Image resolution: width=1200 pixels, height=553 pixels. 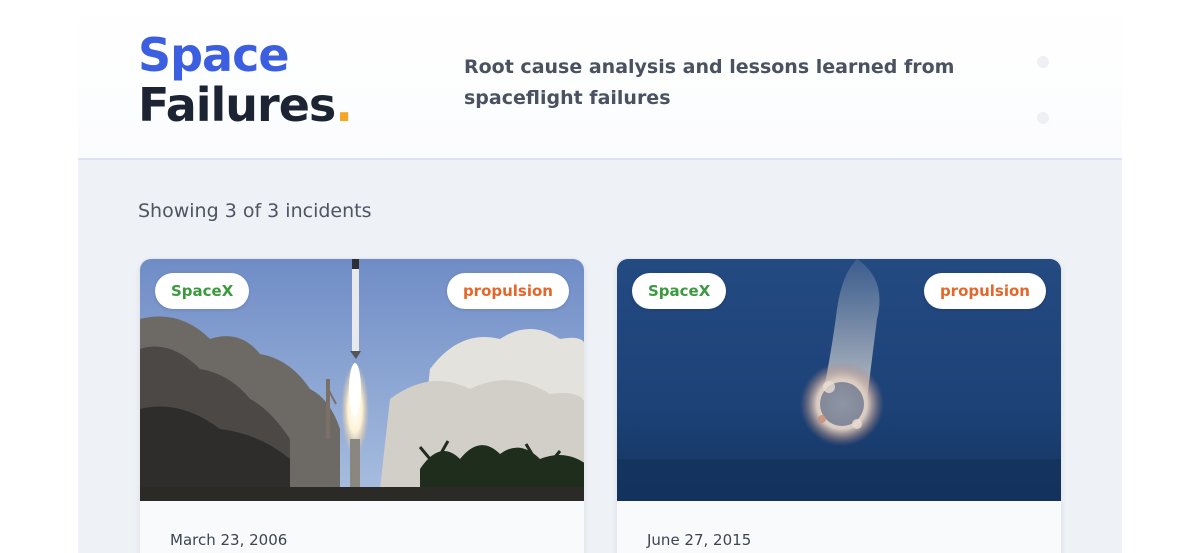 I want to click on incident-date: March 23, 2006, so click(x=229, y=540).